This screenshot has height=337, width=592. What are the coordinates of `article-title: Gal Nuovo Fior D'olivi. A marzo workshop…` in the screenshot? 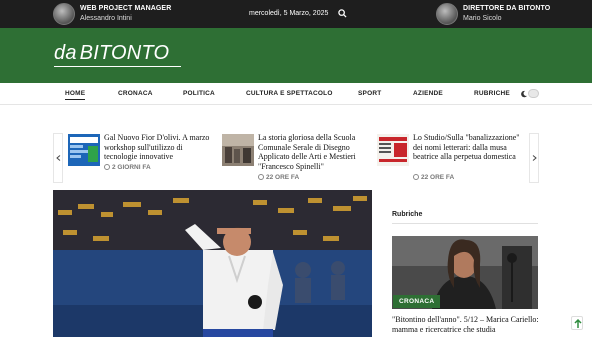 It's located at (160, 147).